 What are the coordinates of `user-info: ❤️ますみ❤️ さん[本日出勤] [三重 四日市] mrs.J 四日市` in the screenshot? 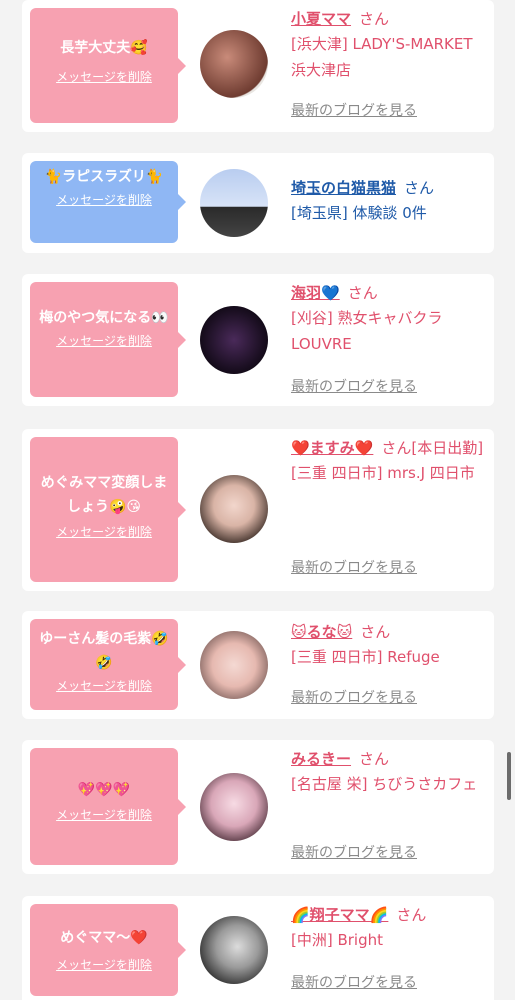 It's located at (391, 461).